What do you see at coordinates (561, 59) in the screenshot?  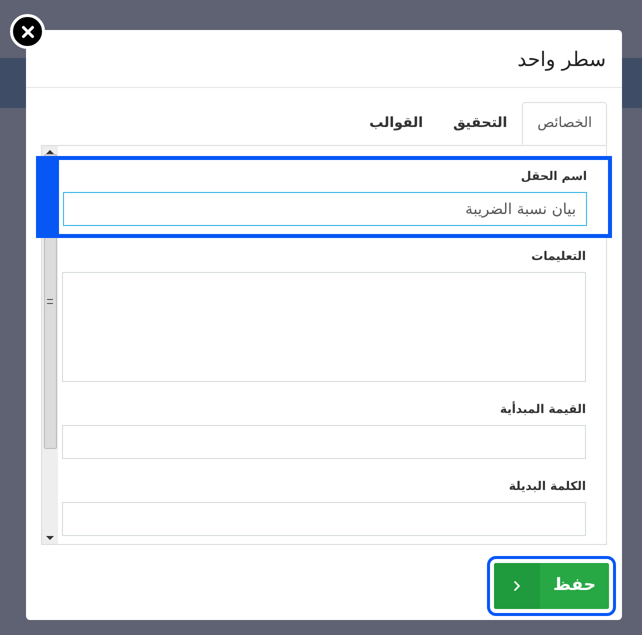 I see `dialog-title: سطر واحد` at bounding box center [561, 59].